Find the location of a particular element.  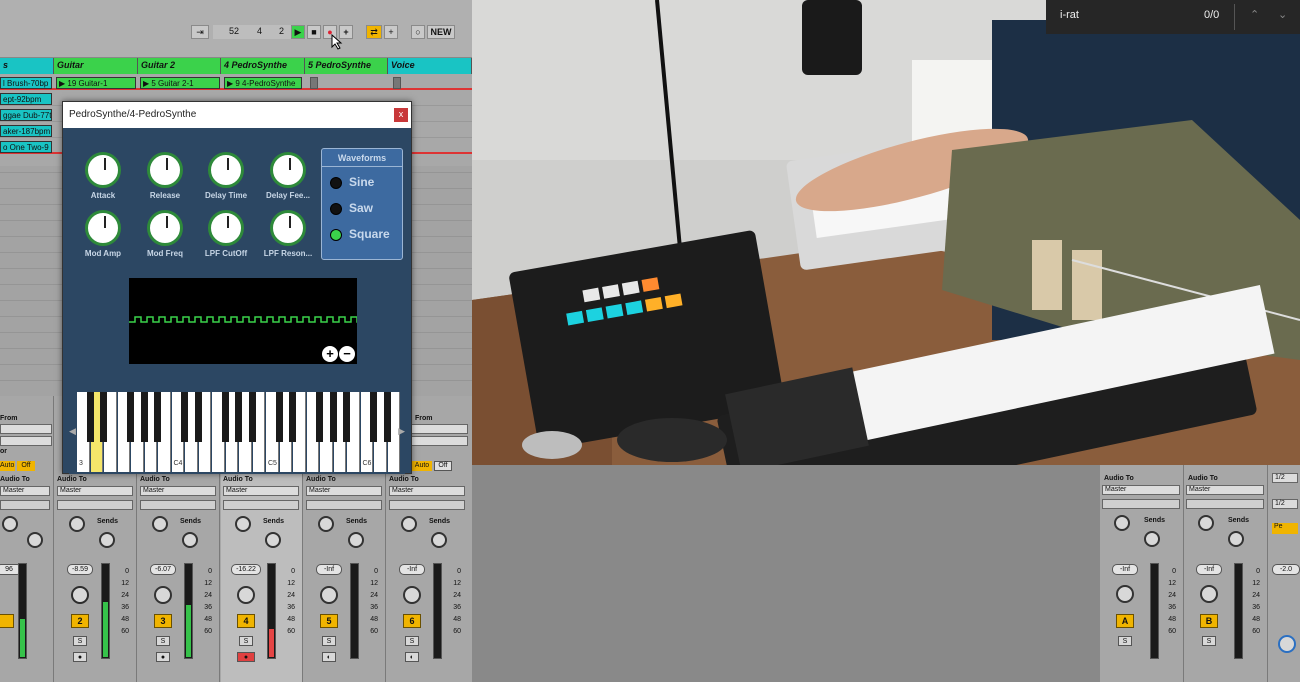

attack-knob is located at coordinates (103, 170).